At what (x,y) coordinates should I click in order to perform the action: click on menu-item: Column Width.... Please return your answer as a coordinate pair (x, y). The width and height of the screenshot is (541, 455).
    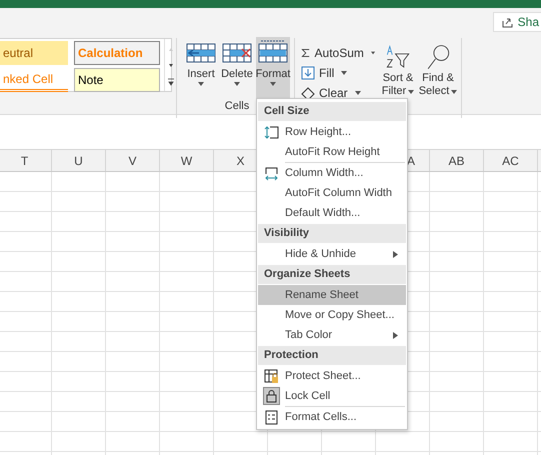
    Looking at the image, I should click on (332, 173).